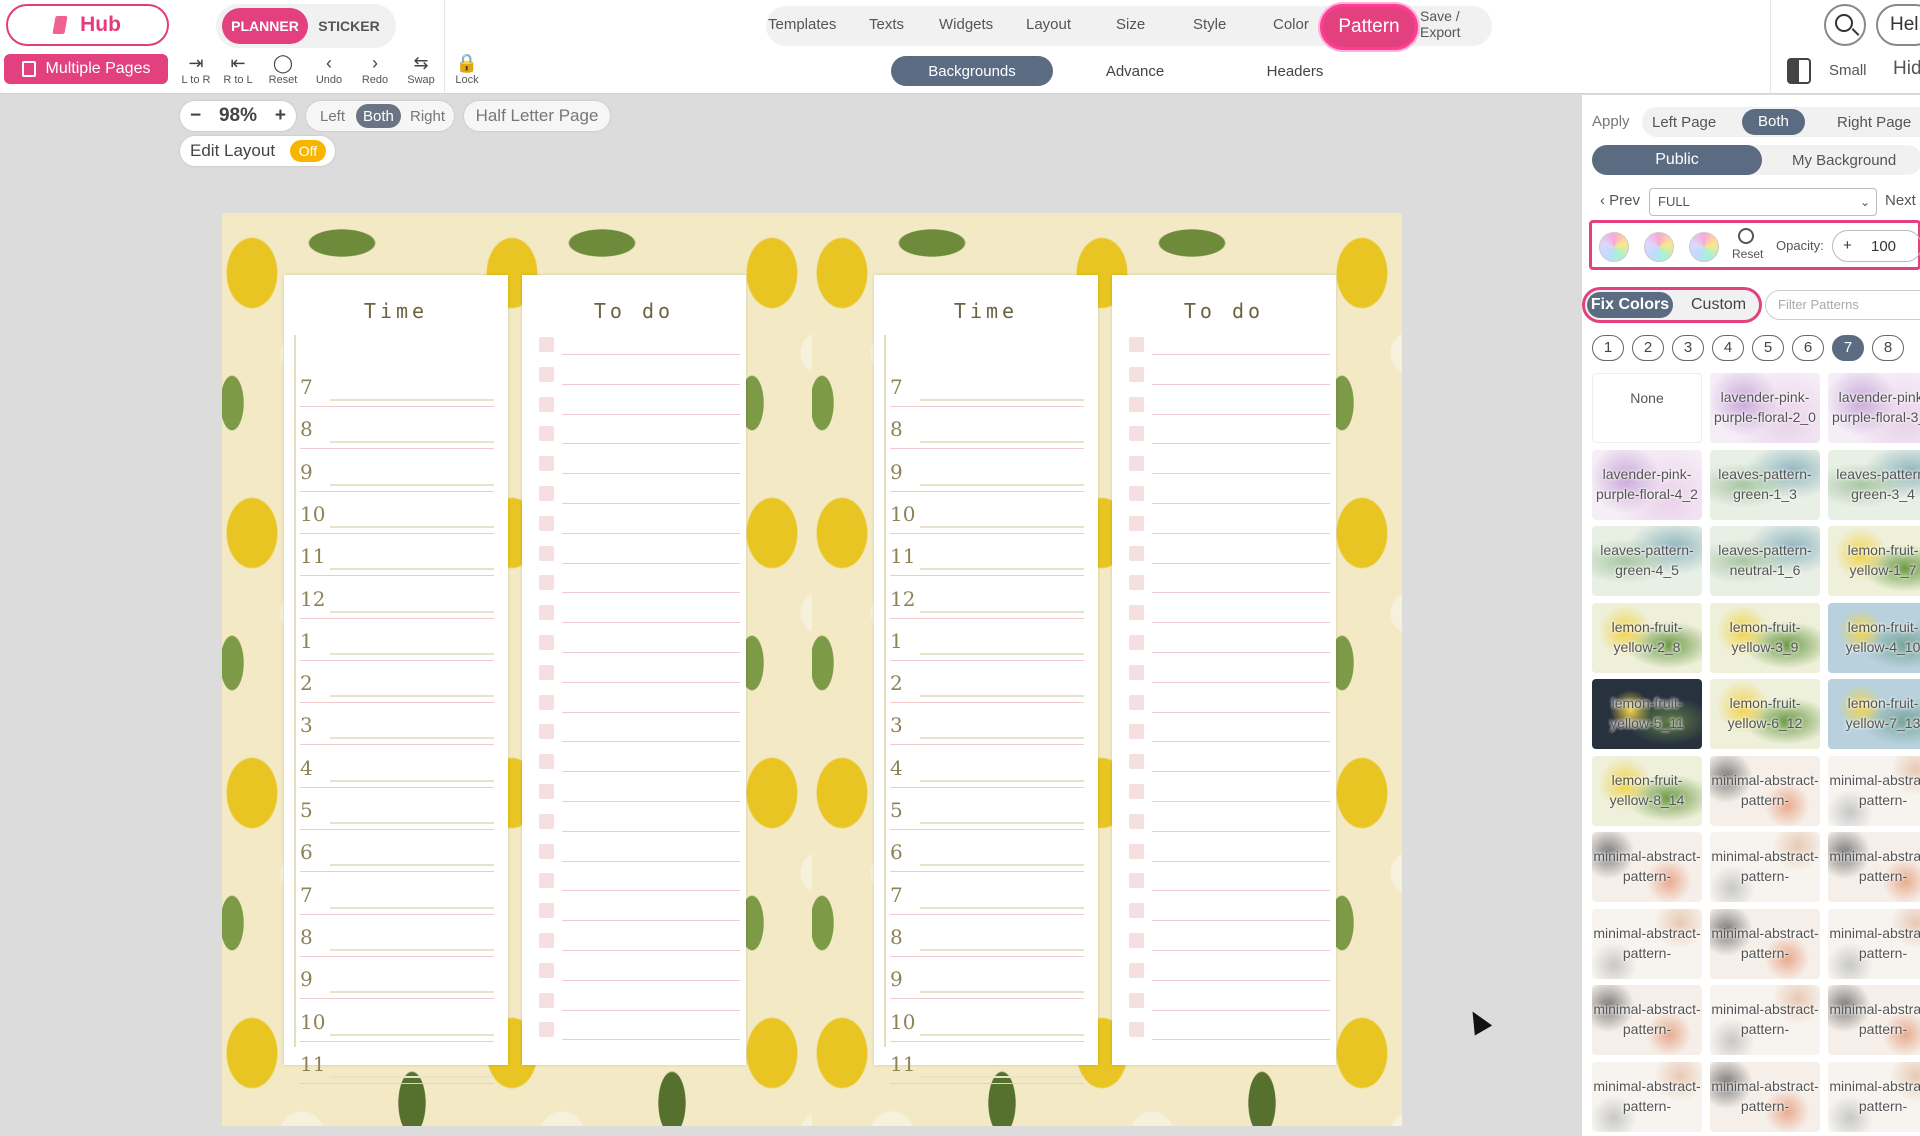  I want to click on reset-circle-icon, so click(1746, 236).